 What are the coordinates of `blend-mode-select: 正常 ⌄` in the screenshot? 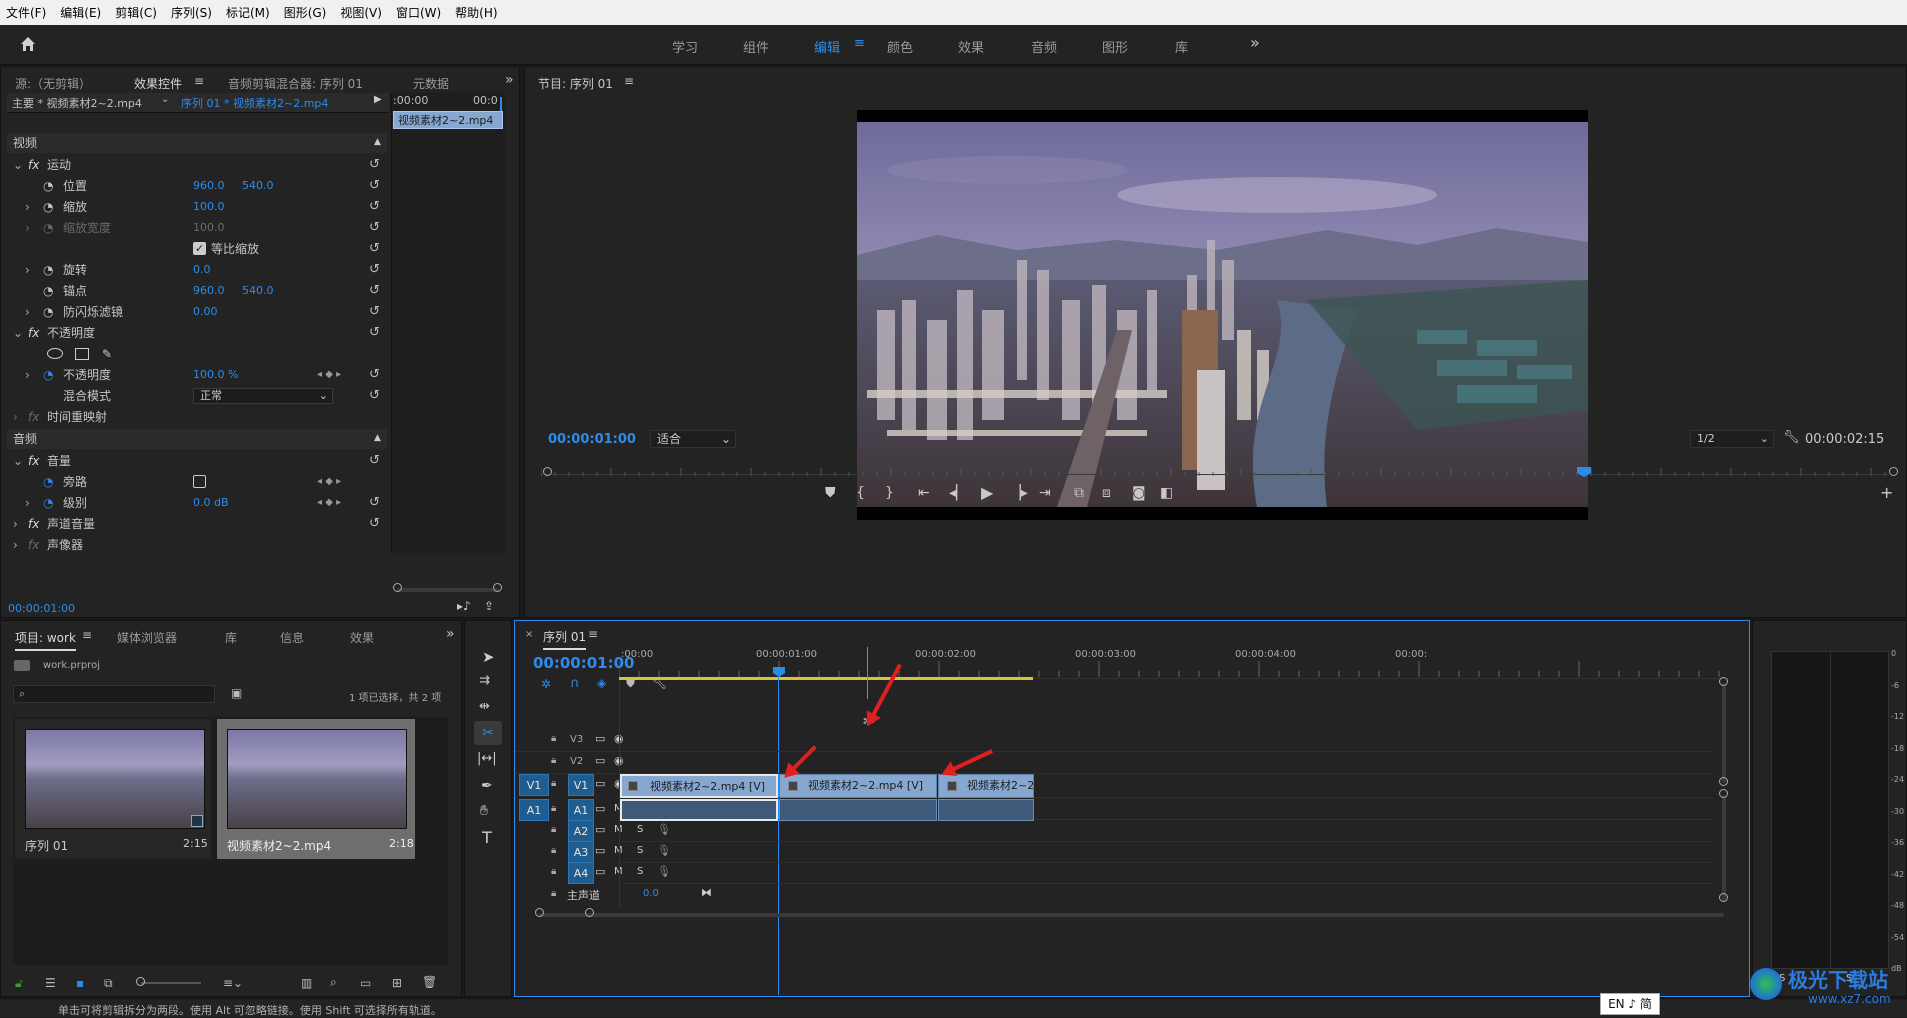 It's located at (263, 395).